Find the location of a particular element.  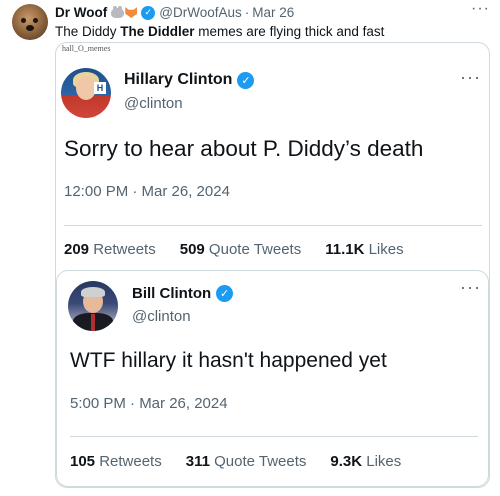

stat-number: 311 is located at coordinates (197, 461).